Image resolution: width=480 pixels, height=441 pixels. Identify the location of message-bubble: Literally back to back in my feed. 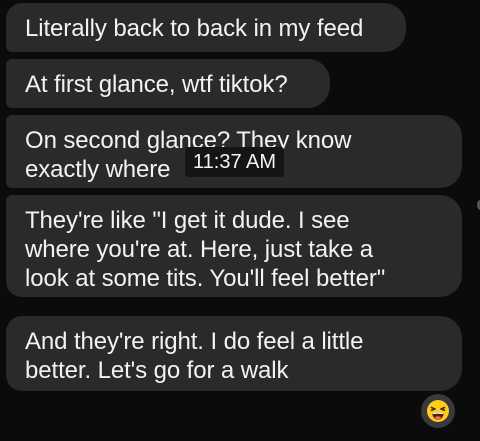
(206, 27).